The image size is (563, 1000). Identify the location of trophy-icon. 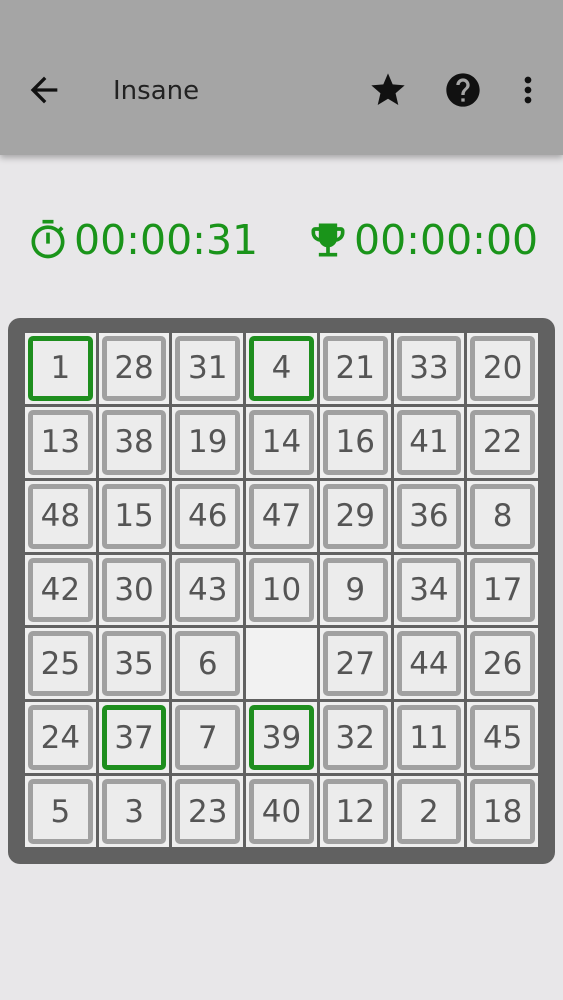
(328, 240).